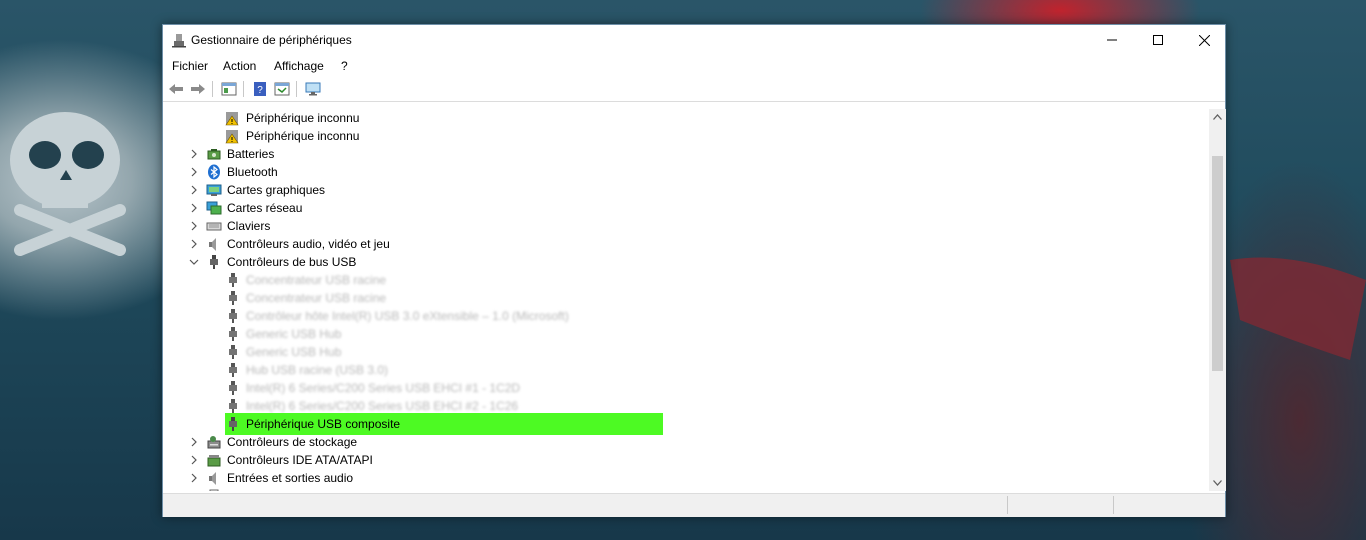 The image size is (1366, 540). I want to click on tree-item-label: Files d'attente d'impression, so click(299, 490).